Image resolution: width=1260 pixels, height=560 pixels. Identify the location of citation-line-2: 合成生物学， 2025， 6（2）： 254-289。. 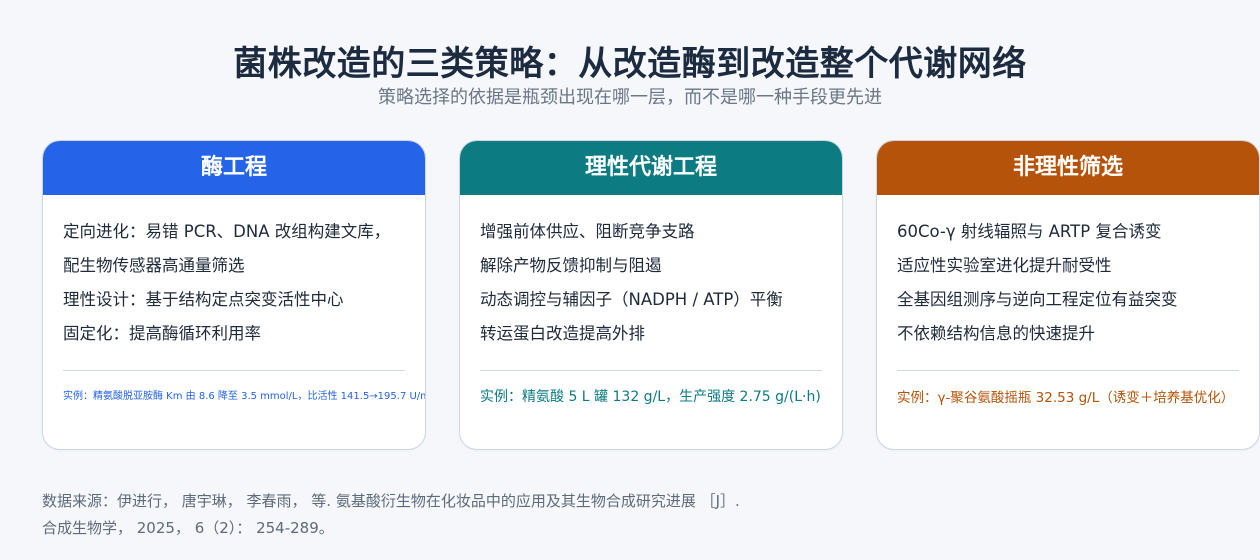
(188, 528).